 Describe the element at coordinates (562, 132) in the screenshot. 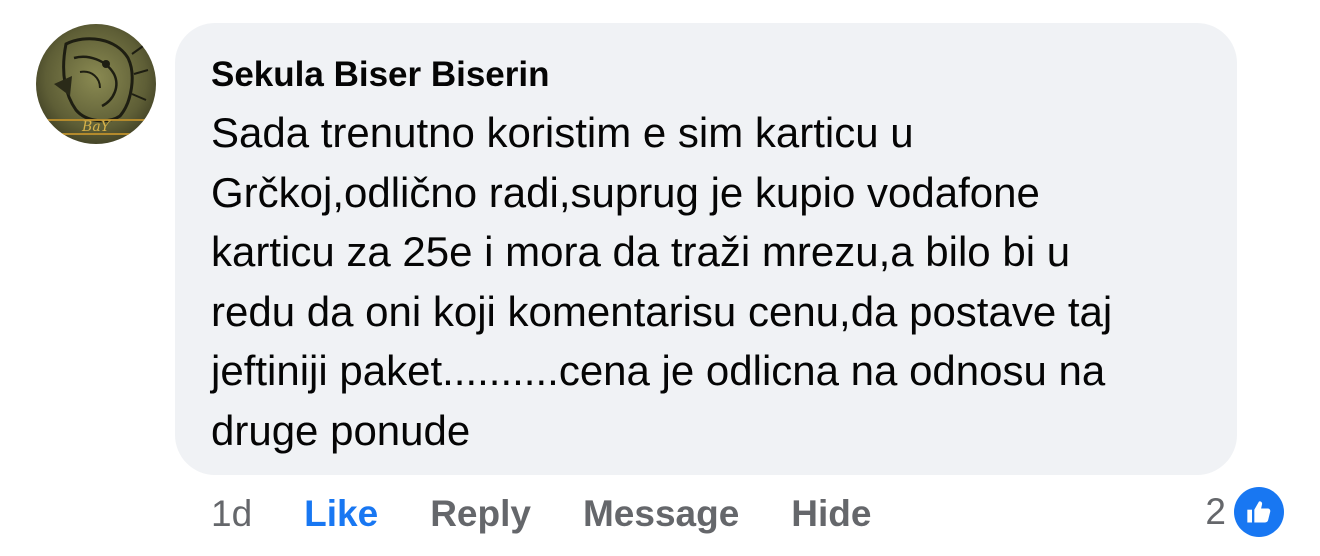

I see `comment-text-line: Sada trenutno koristim e sim karticu u` at that location.